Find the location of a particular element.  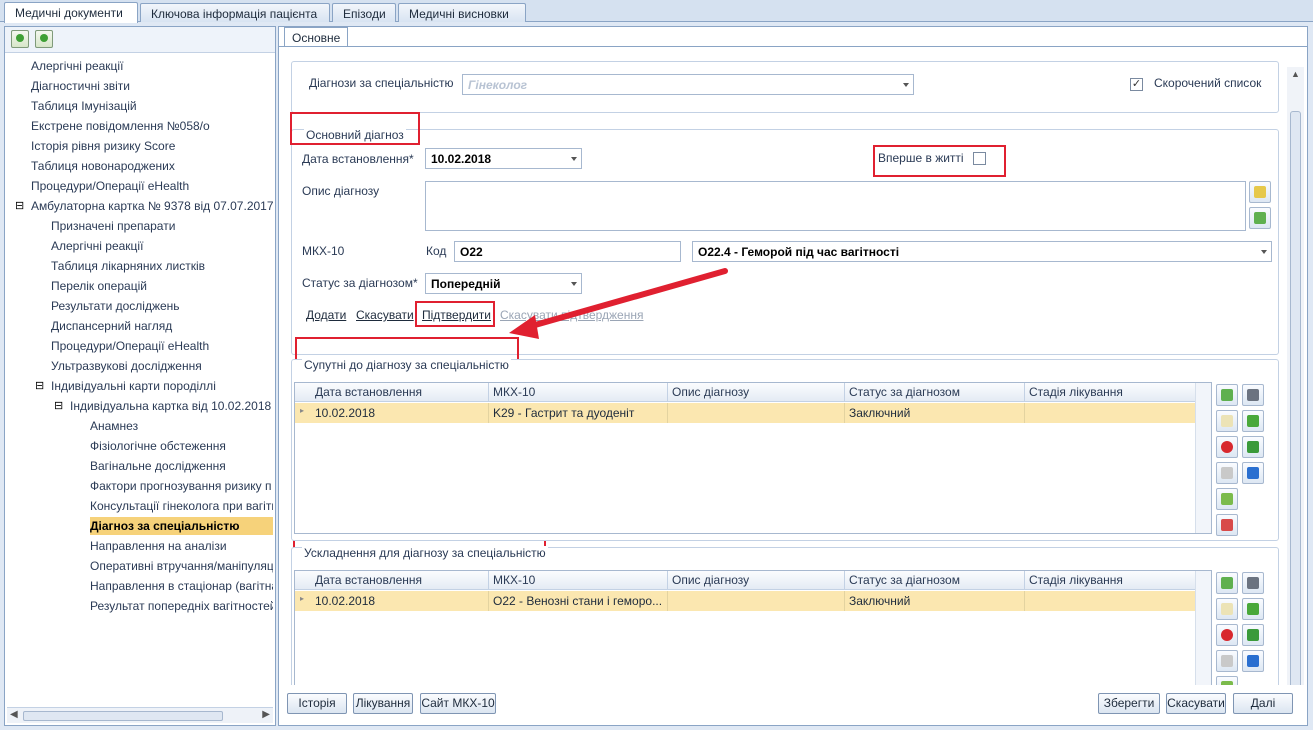

cancel-button: Скасувати is located at coordinates (1196, 703).